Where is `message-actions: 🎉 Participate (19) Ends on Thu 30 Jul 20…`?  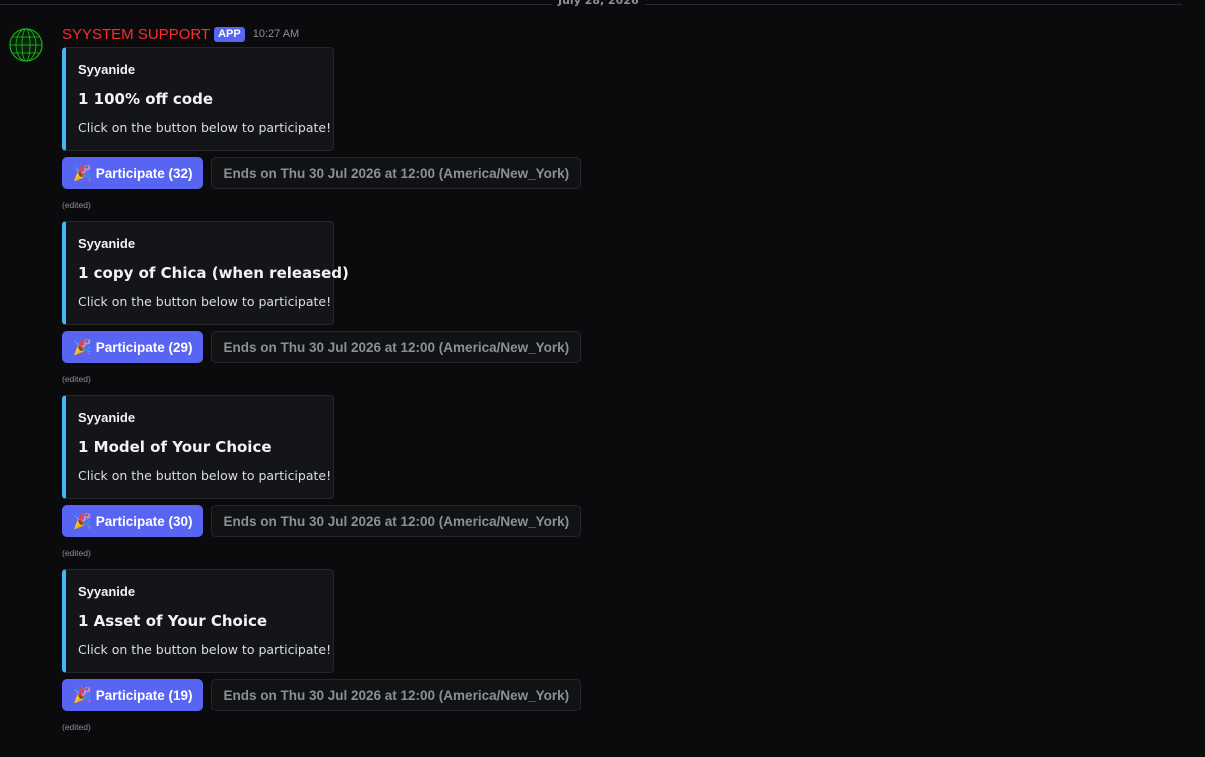
message-actions: 🎉 Participate (19) Ends on Thu 30 Jul 20… is located at coordinates (322, 695).